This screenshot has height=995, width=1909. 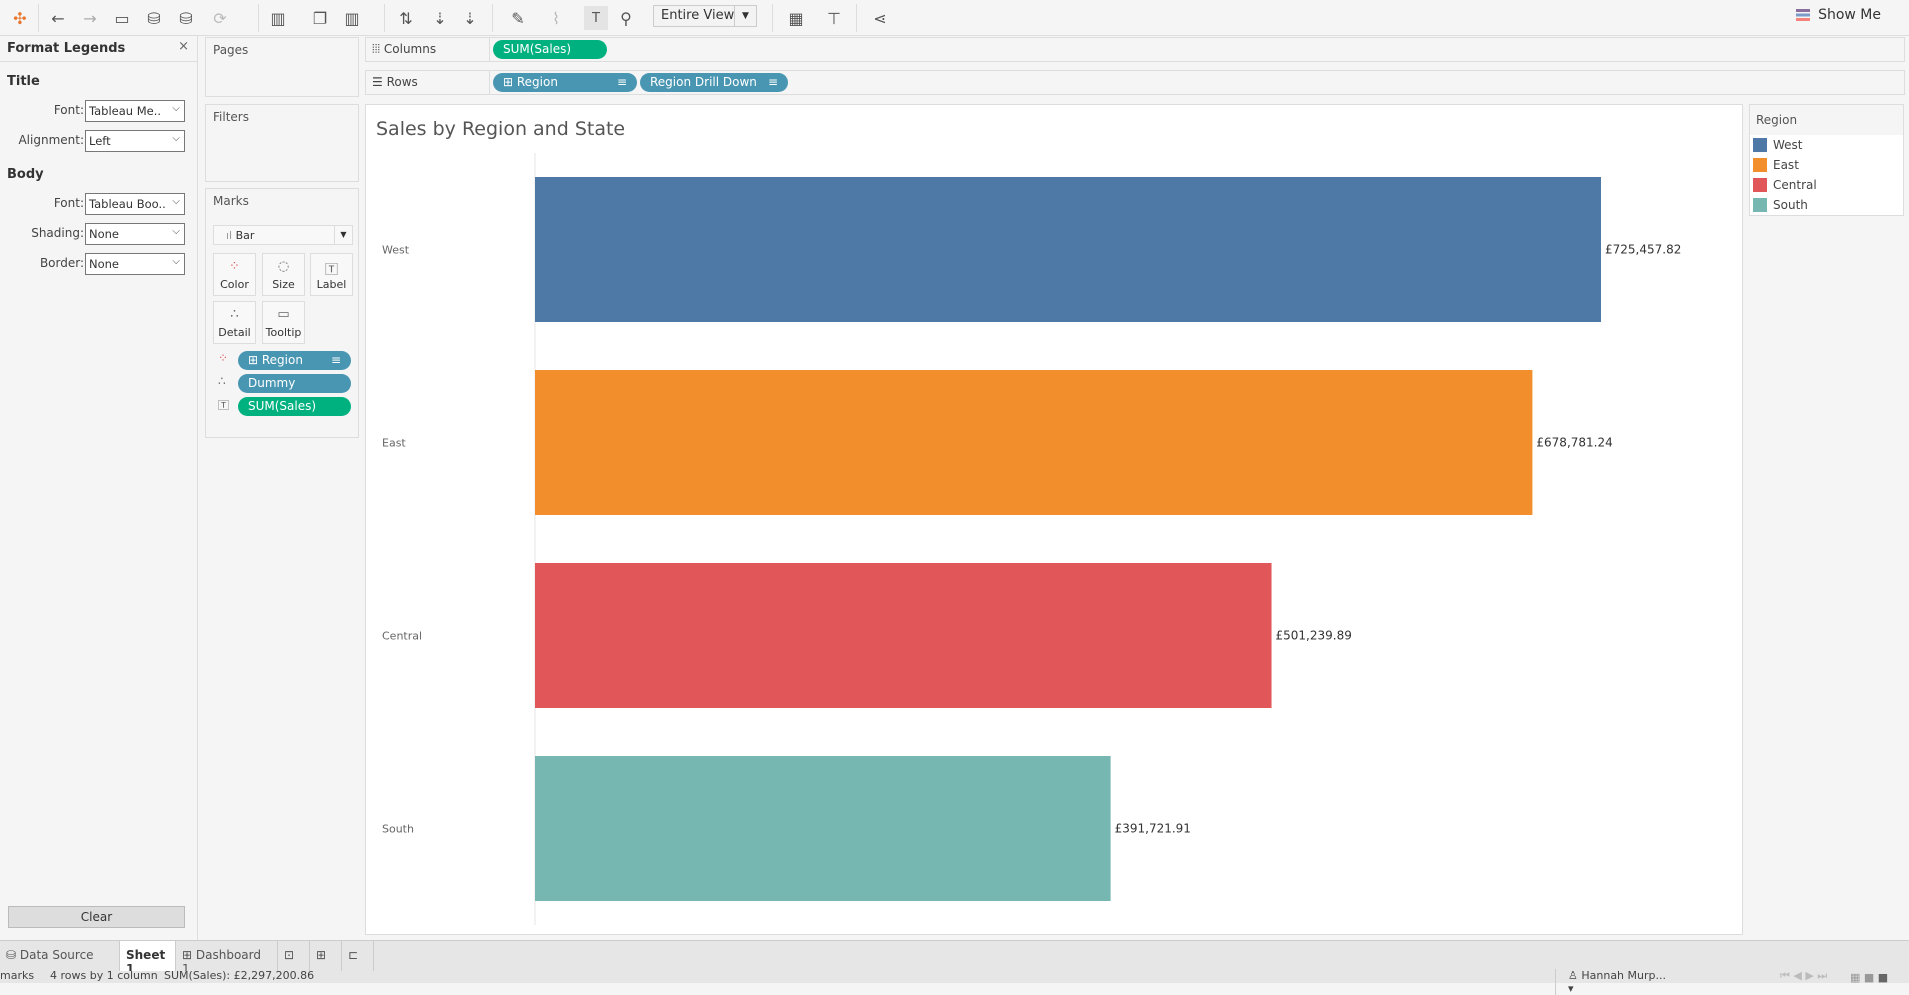 What do you see at coordinates (1869, 977) in the screenshot?
I see `view-toggle-icon: ▦ ■ ■` at bounding box center [1869, 977].